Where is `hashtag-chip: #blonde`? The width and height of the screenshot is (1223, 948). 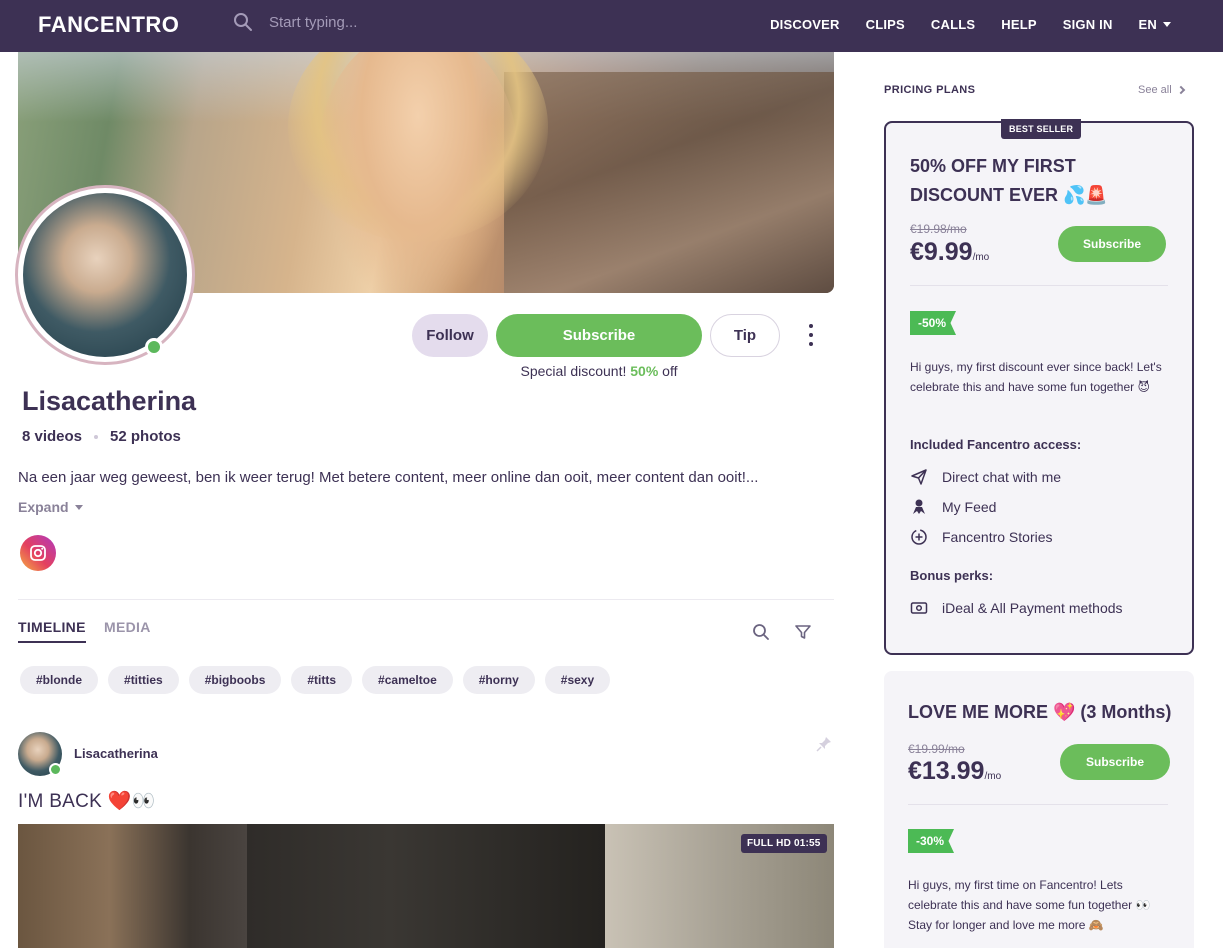
hashtag-chip: #blonde is located at coordinates (59, 680).